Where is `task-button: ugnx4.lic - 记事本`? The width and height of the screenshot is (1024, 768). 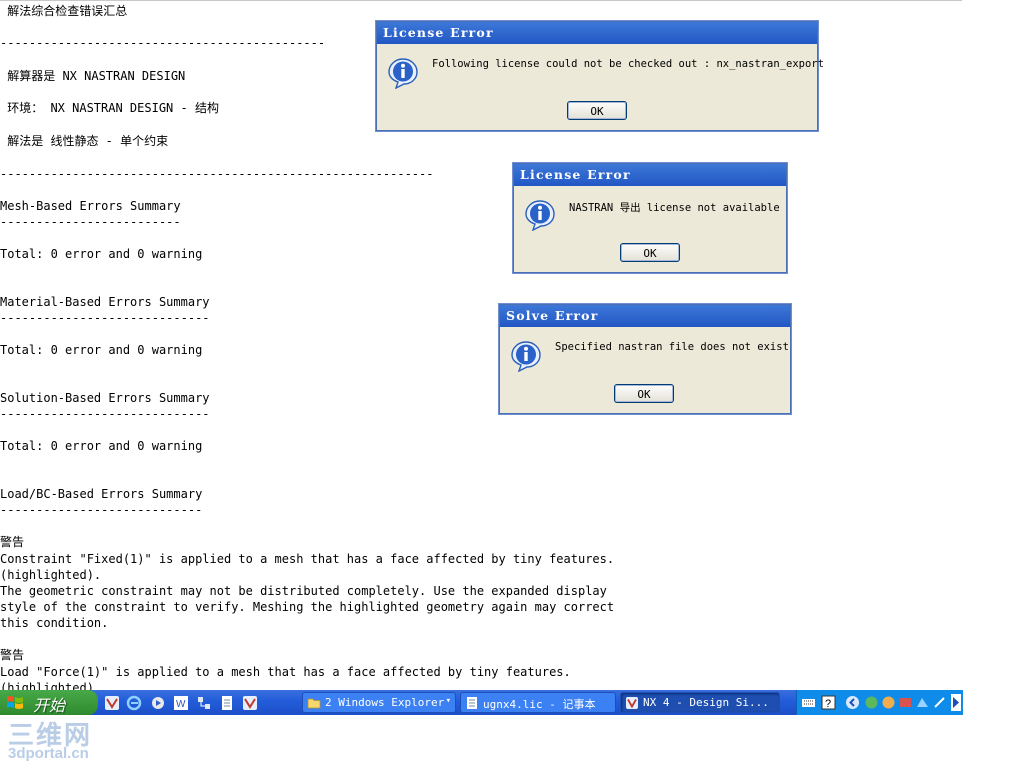
task-button: ugnx4.lic - 记事本 is located at coordinates (538, 702).